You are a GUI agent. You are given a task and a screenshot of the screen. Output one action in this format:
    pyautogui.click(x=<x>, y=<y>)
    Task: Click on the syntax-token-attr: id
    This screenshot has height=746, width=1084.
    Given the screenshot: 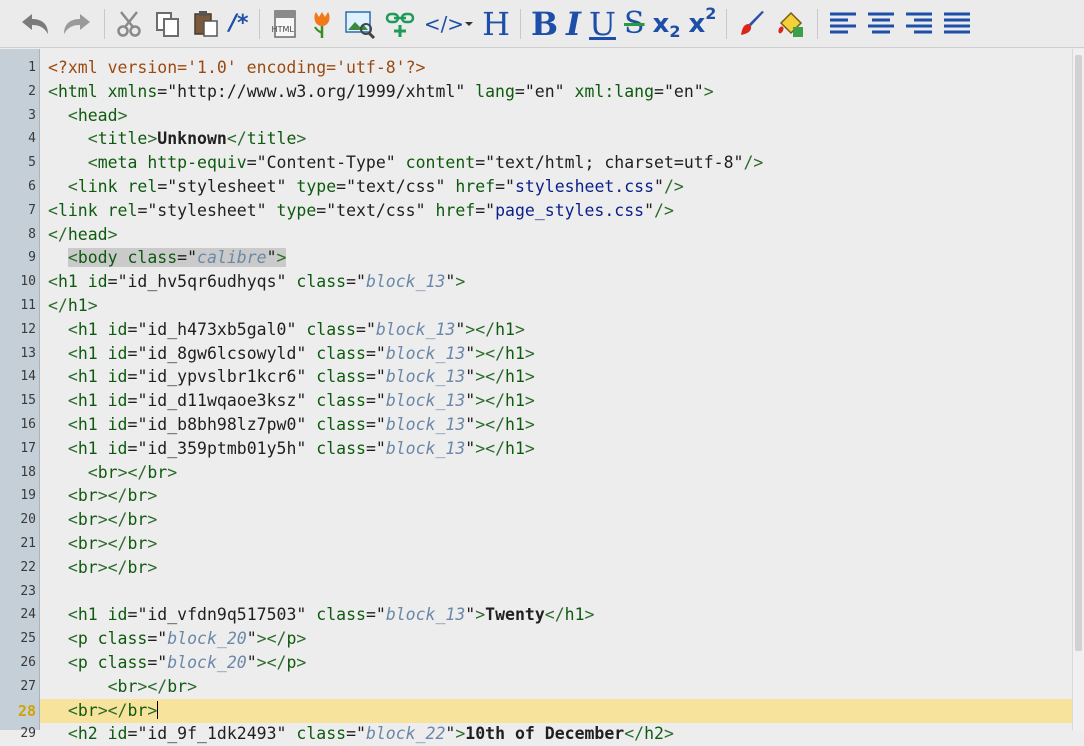 What is the action you would take?
    pyautogui.click(x=112, y=424)
    